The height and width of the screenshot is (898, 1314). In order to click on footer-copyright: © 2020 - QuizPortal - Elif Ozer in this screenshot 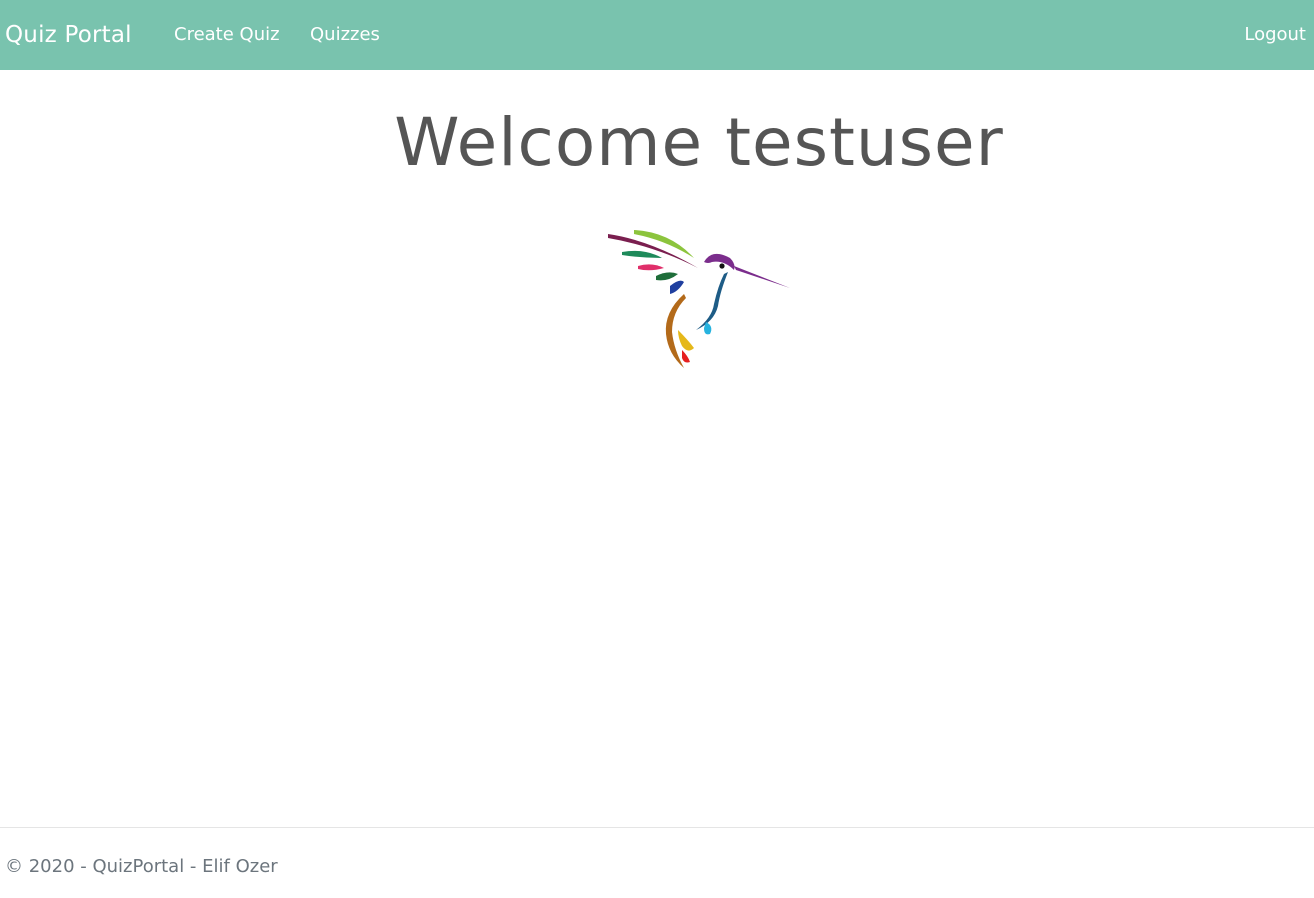, I will do `click(141, 866)`.